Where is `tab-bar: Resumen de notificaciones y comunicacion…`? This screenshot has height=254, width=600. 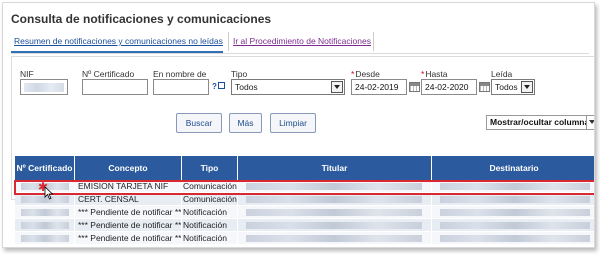 tab-bar: Resumen de notificaciones y comunicacion… is located at coordinates (192, 42).